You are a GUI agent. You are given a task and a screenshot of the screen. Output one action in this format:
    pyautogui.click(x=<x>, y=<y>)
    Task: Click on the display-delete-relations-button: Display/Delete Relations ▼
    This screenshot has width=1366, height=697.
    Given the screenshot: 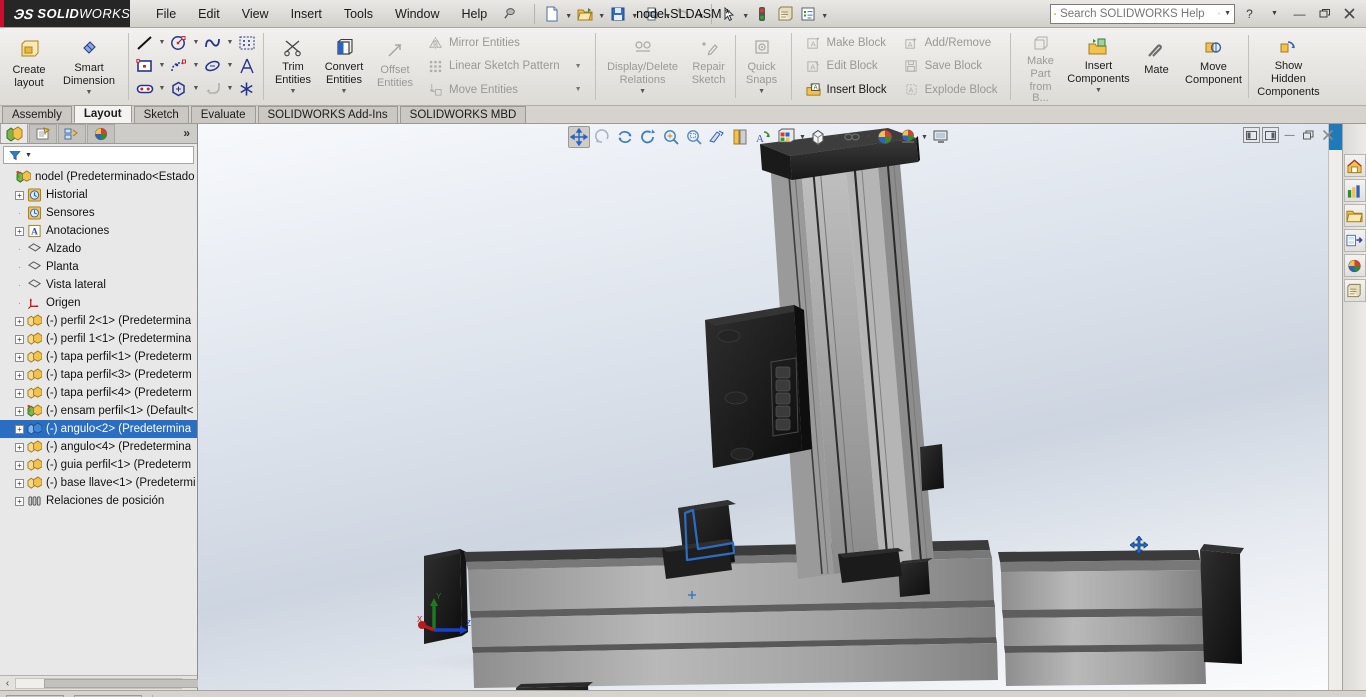 What is the action you would take?
    pyautogui.click(x=643, y=66)
    